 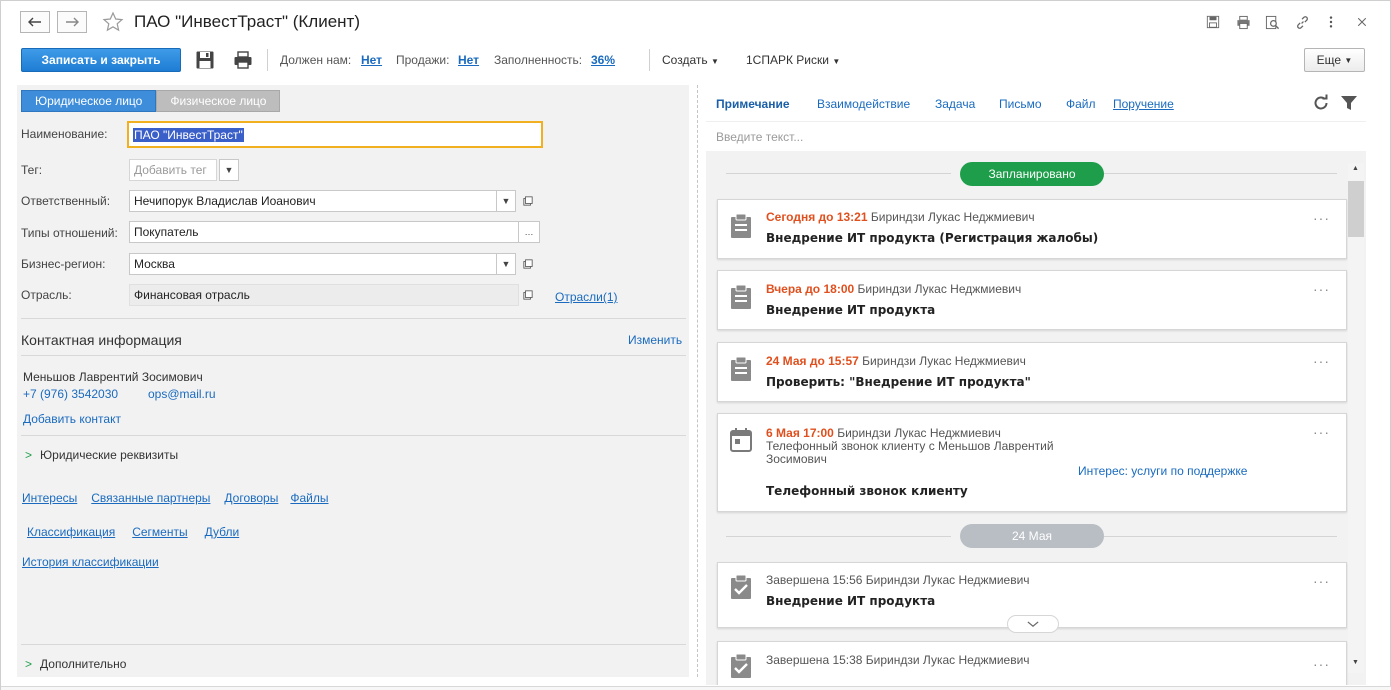 I want to click on link-icon, so click(x=1302, y=22).